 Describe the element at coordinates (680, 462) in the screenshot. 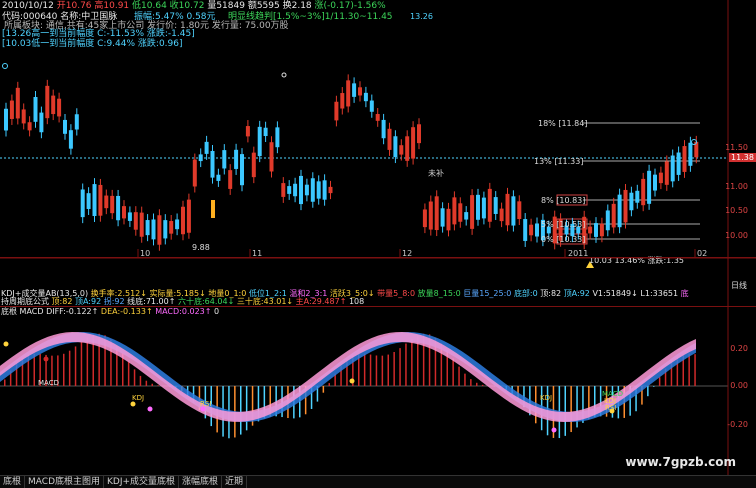

I see `watermark: www.7gpzb.com` at that location.